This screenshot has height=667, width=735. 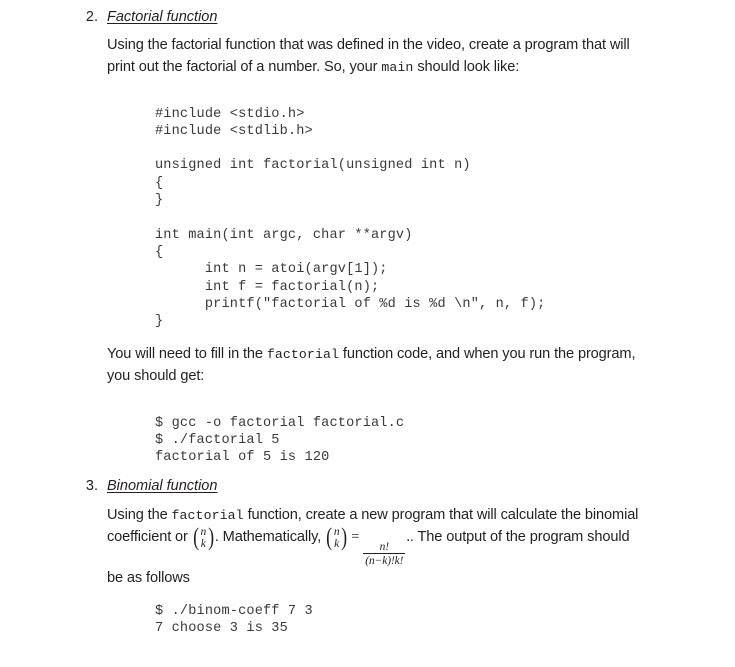 I want to click on list-item-3: 3. Binomial function, so click(x=374, y=486).